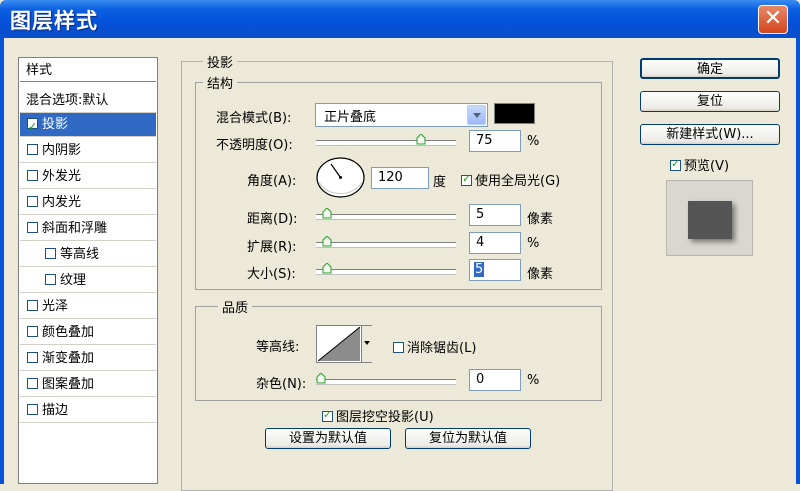 This screenshot has height=491, width=800. What do you see at coordinates (400, 19) in the screenshot?
I see `title-bar` at bounding box center [400, 19].